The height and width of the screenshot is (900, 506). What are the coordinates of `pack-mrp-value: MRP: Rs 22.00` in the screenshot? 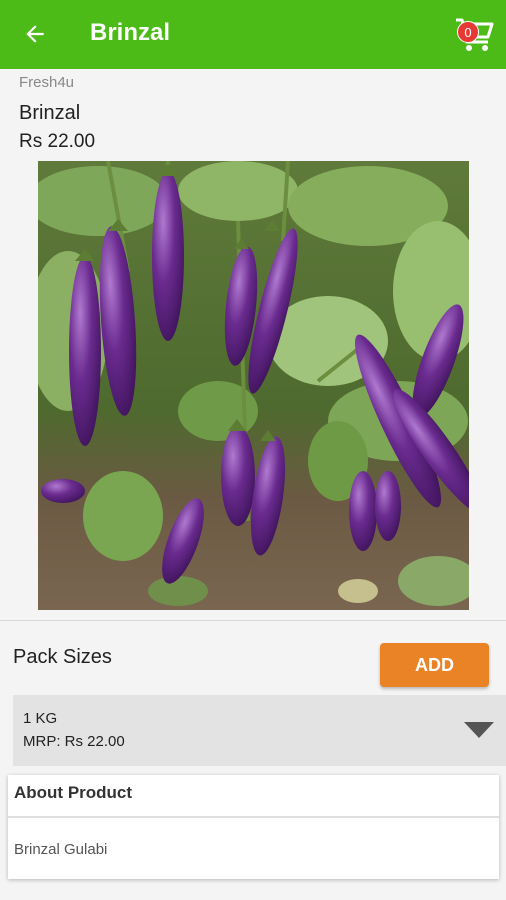 It's located at (74, 741).